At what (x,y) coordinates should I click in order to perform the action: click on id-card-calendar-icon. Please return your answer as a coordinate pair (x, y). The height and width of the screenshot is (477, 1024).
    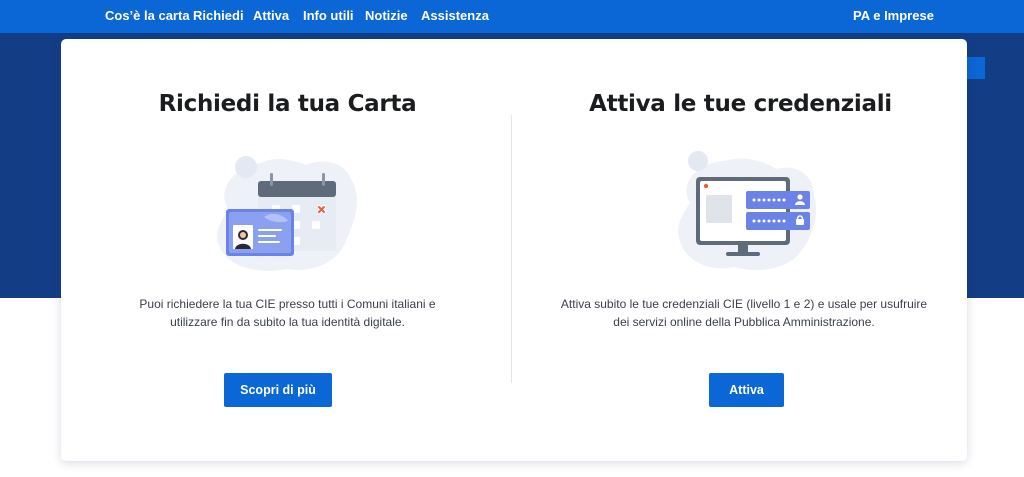
    Looking at the image, I should click on (287, 213).